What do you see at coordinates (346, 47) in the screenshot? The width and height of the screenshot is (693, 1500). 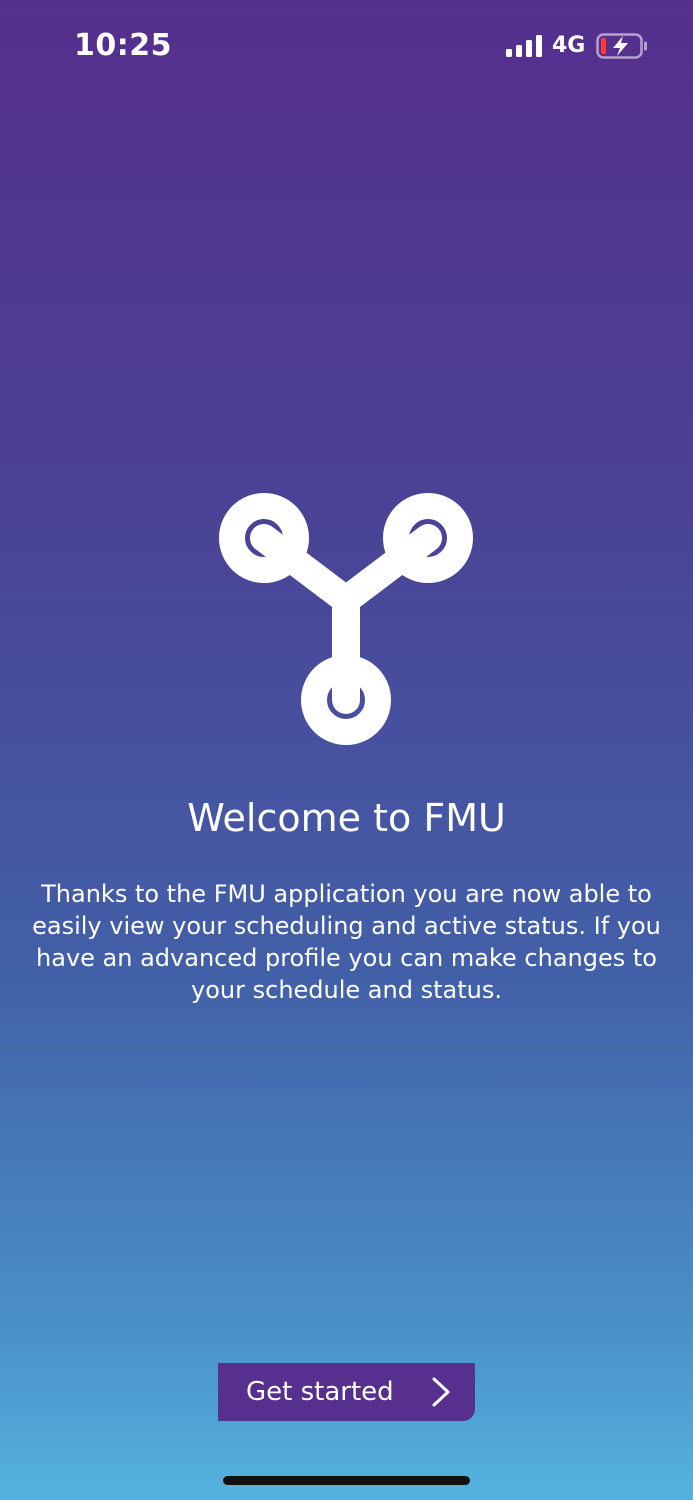 I see `status-bar: 10:25 4G` at bounding box center [346, 47].